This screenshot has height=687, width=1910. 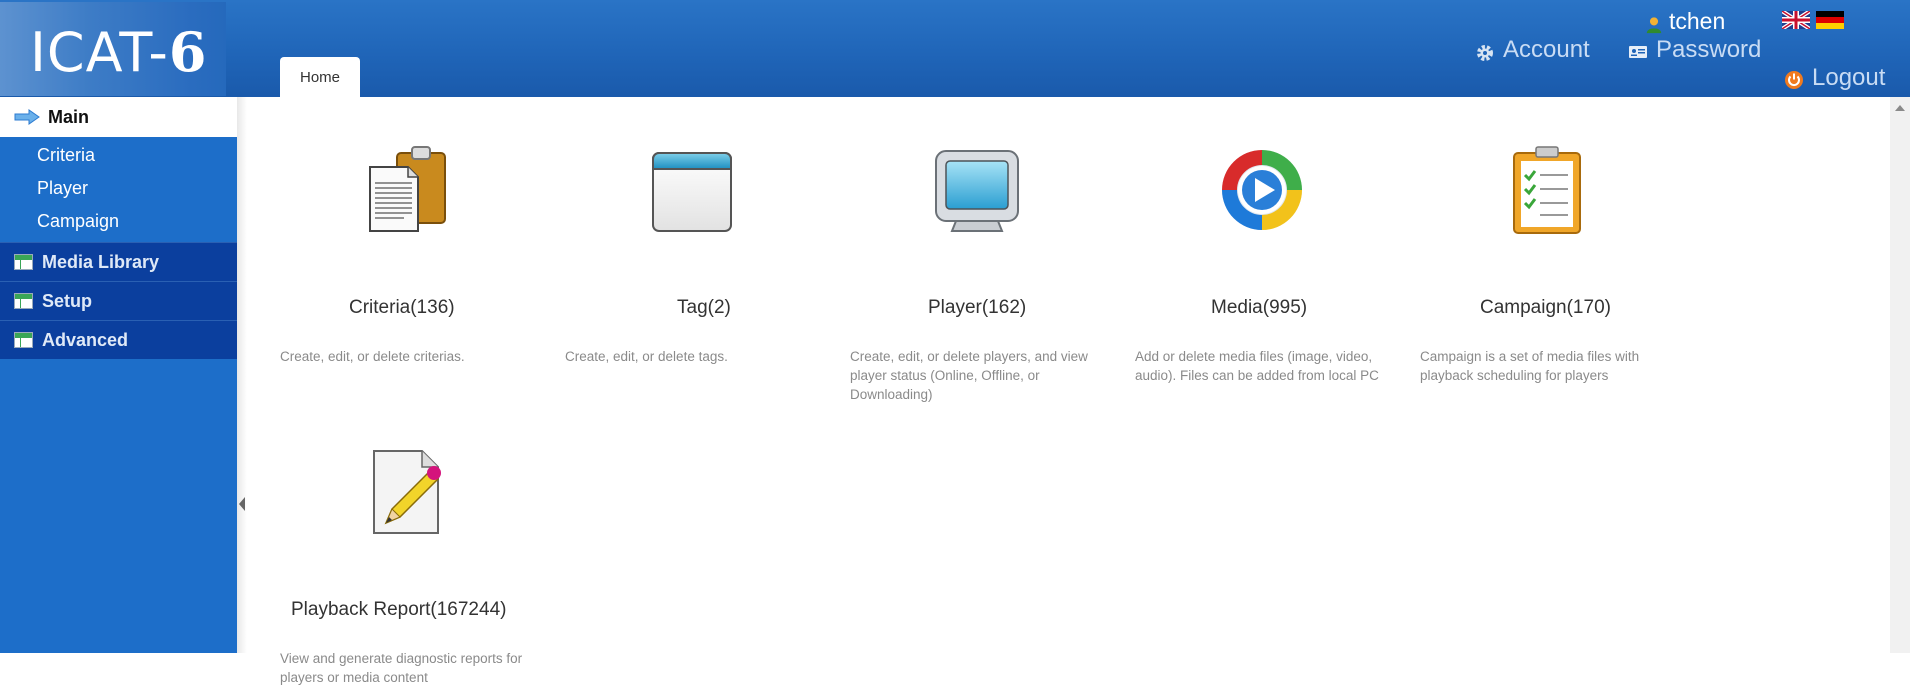 What do you see at coordinates (1259, 307) in the screenshot?
I see `card-title: Media(995)` at bounding box center [1259, 307].